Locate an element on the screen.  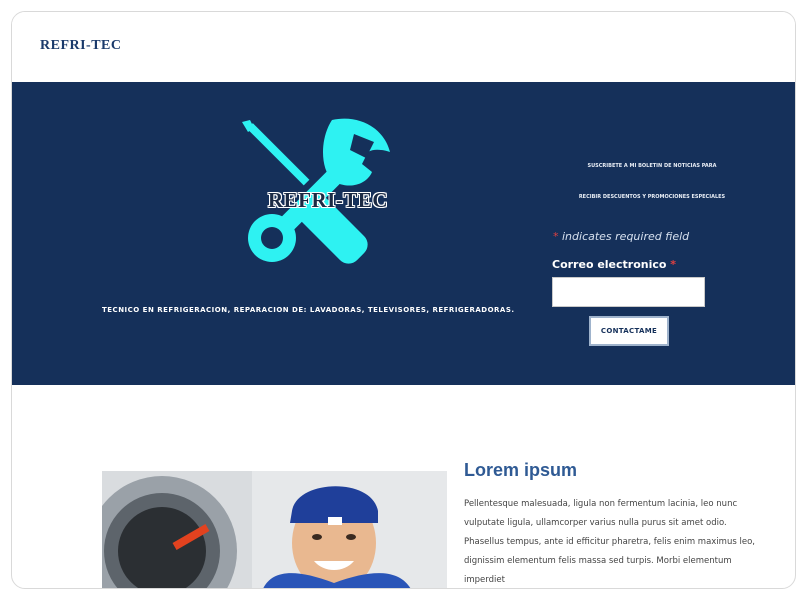
required-field-note: * indicates required field is located at coordinates (621, 236).